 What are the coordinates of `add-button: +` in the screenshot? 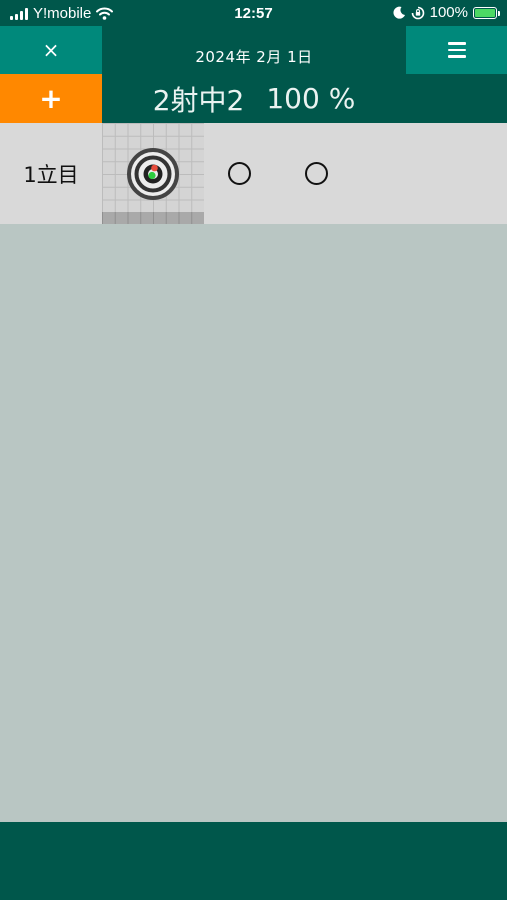 It's located at (51, 98).